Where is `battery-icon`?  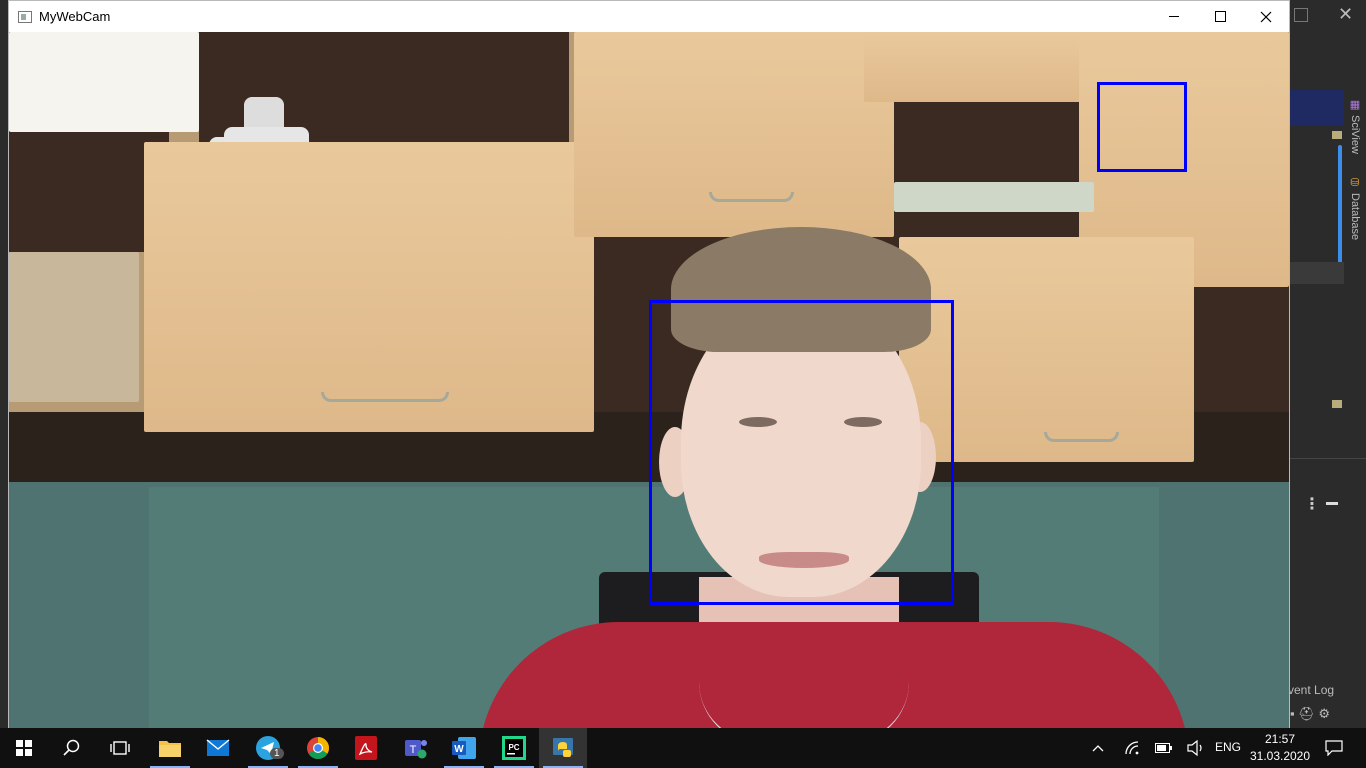 battery-icon is located at coordinates (1163, 748).